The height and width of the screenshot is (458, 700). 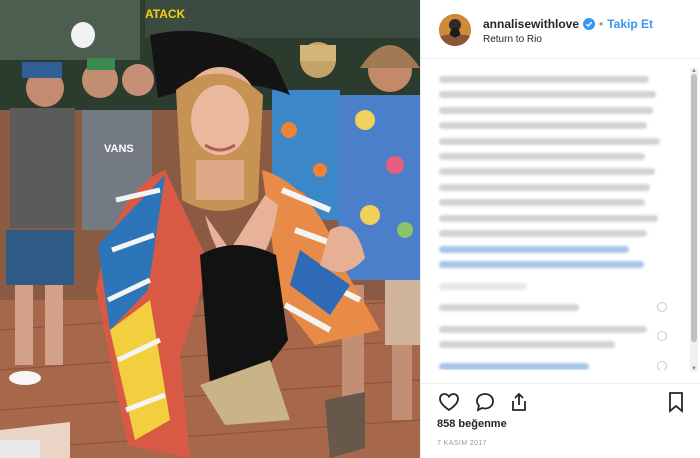 I want to click on username: annalisewithlove, so click(x=531, y=24).